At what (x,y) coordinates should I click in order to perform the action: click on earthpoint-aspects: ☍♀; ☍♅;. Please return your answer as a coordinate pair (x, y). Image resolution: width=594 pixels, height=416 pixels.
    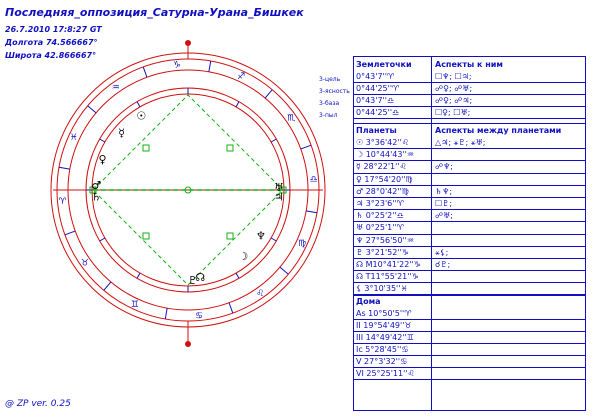
    Looking at the image, I should click on (454, 88).